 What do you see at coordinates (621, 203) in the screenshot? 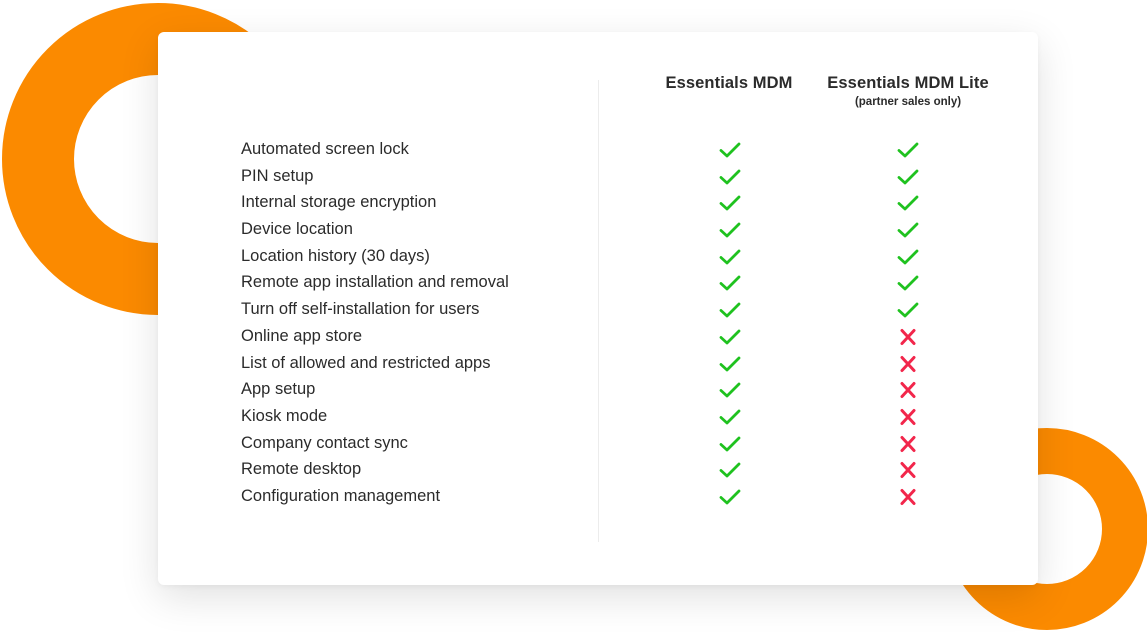
I see `feature-row: Internal storage encryption` at bounding box center [621, 203].